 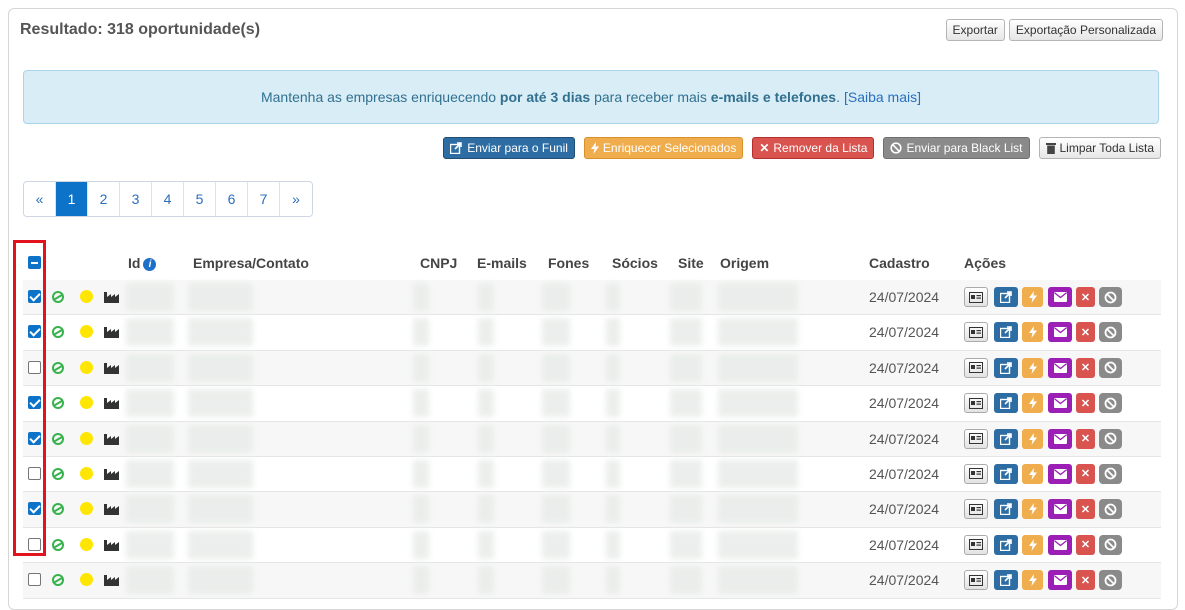 What do you see at coordinates (438, 263) in the screenshot?
I see `col-cnpj: CNPJ` at bounding box center [438, 263].